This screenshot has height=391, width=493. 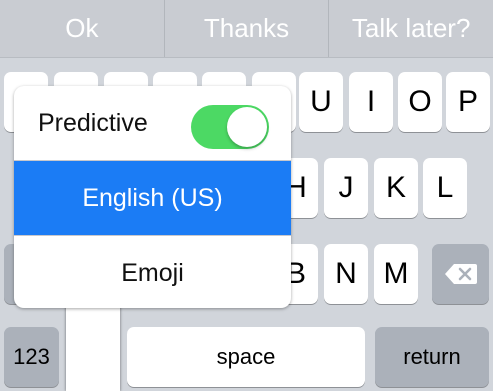 I want to click on predictive-row: Predictive, so click(x=152, y=123).